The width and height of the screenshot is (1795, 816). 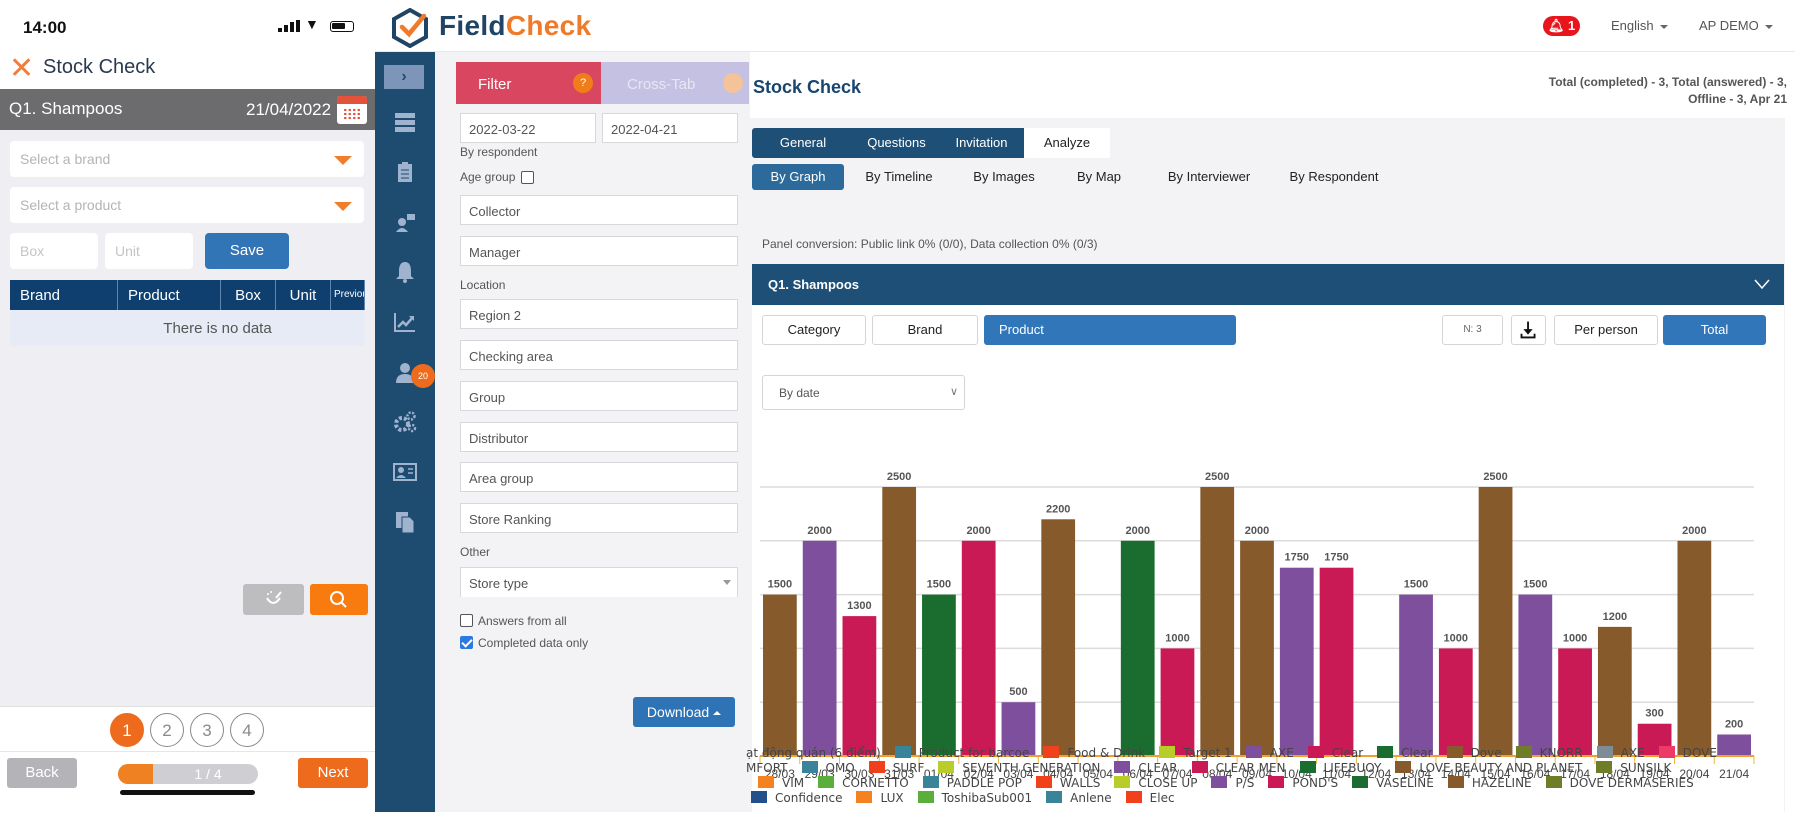 What do you see at coordinates (1195, 753) in the screenshot?
I see `legend-item: Target 1` at bounding box center [1195, 753].